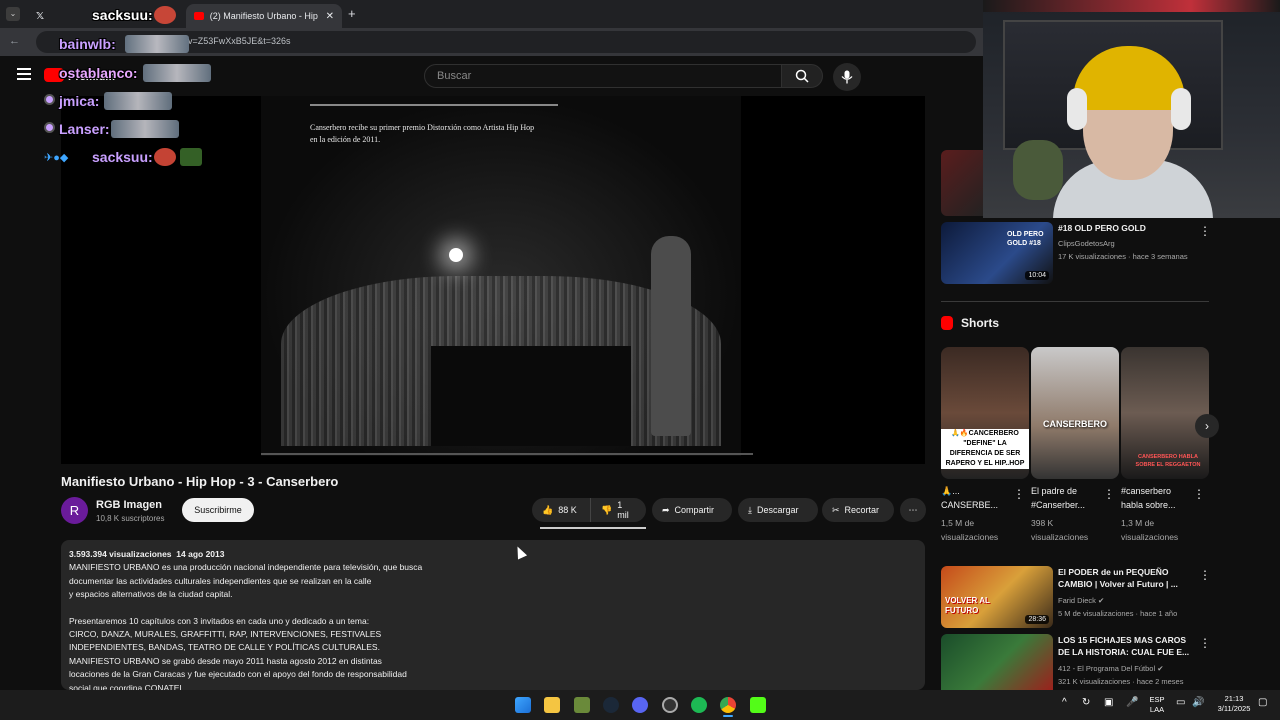 This screenshot has width=1280, height=720. Describe the element at coordinates (758, 705) in the screenshot. I see `kick-icon` at that location.